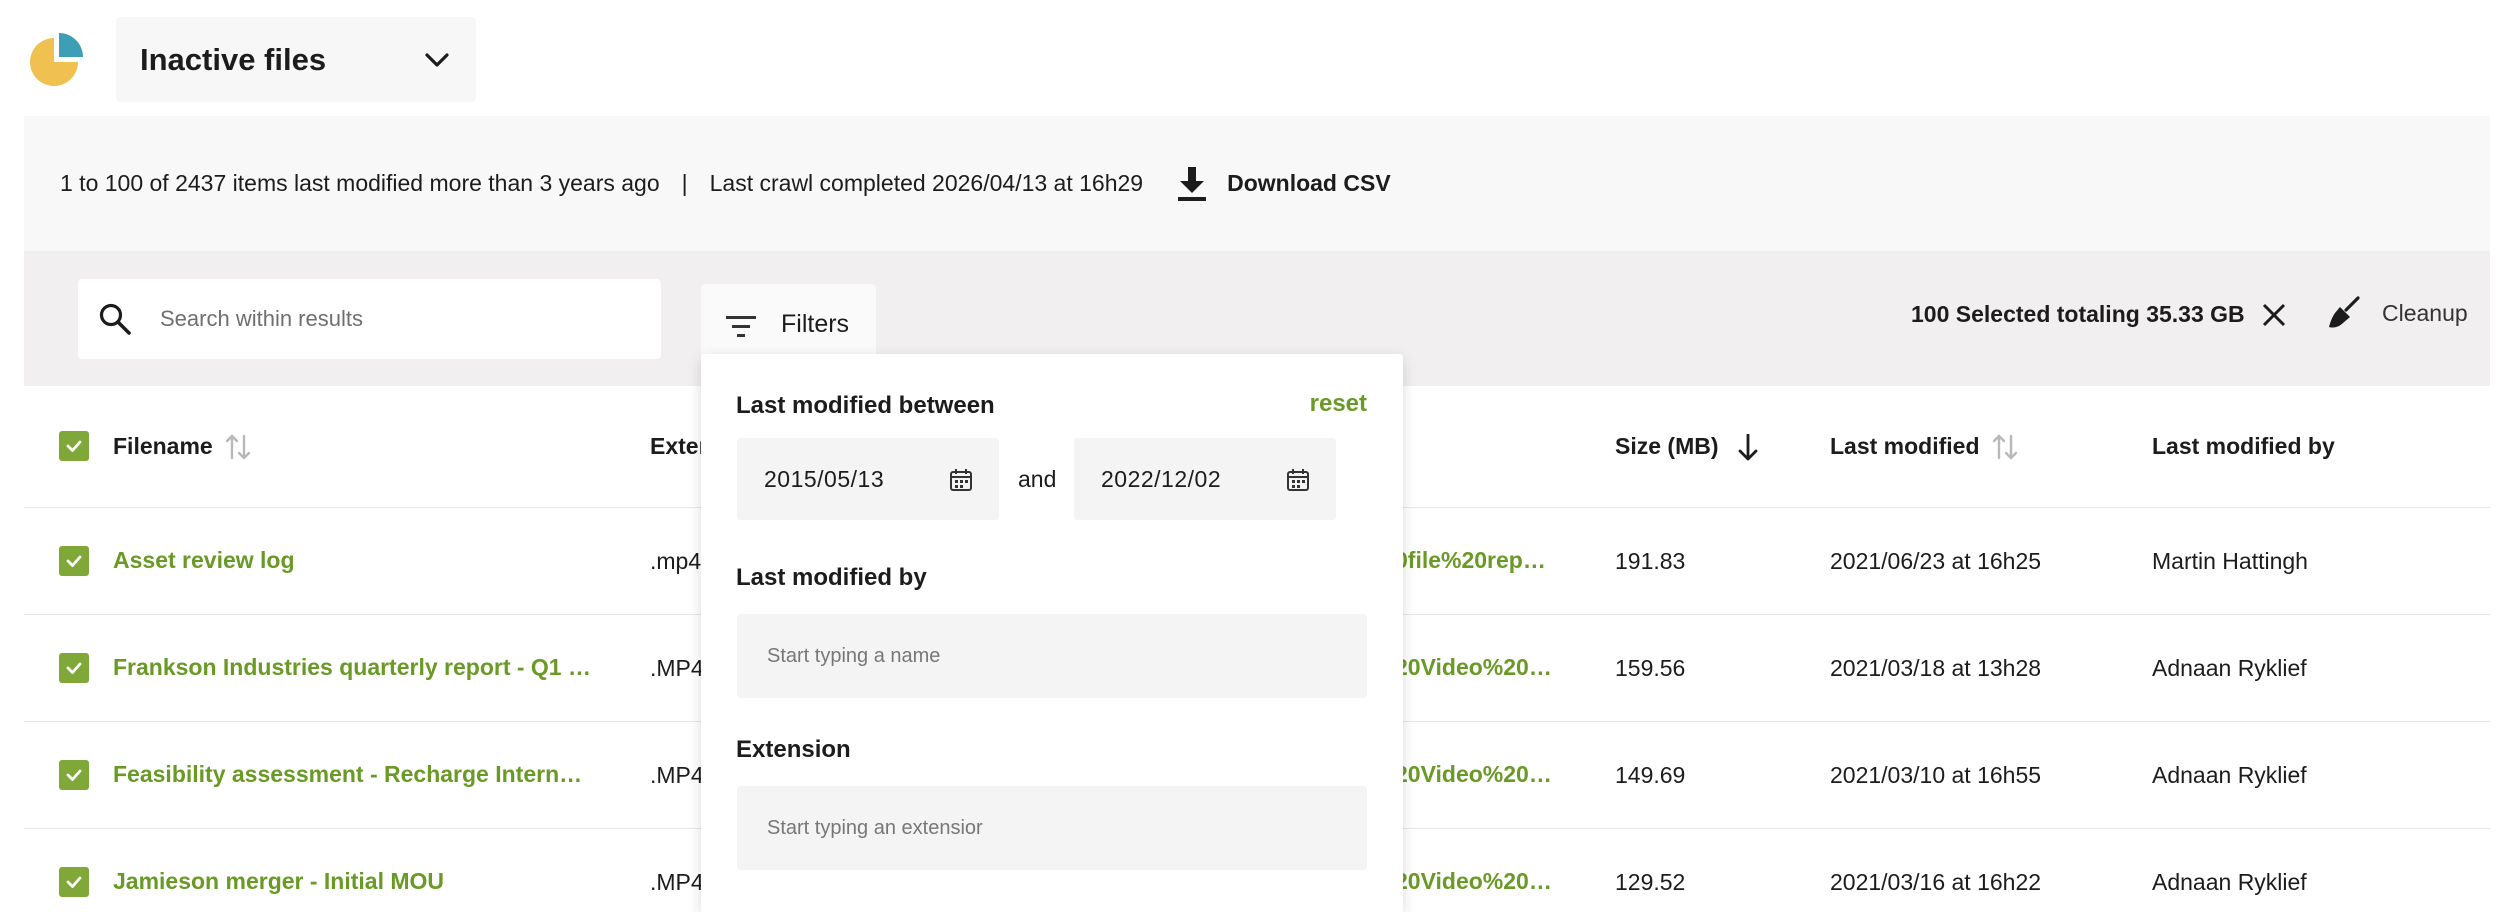  I want to click on file-name-link: Jamieson merger - Initial MOU, so click(278, 882).